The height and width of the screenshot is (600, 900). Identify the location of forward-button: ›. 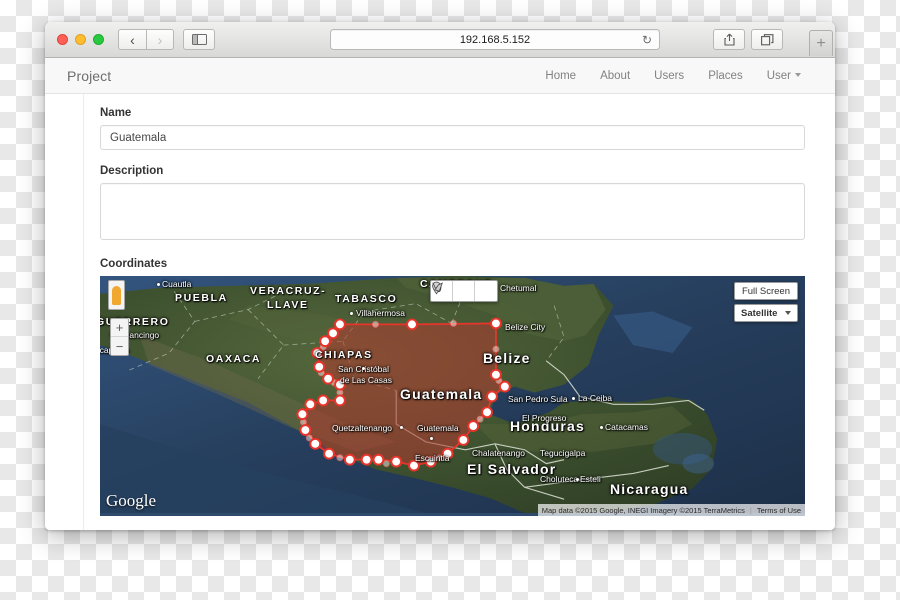
(160, 39).